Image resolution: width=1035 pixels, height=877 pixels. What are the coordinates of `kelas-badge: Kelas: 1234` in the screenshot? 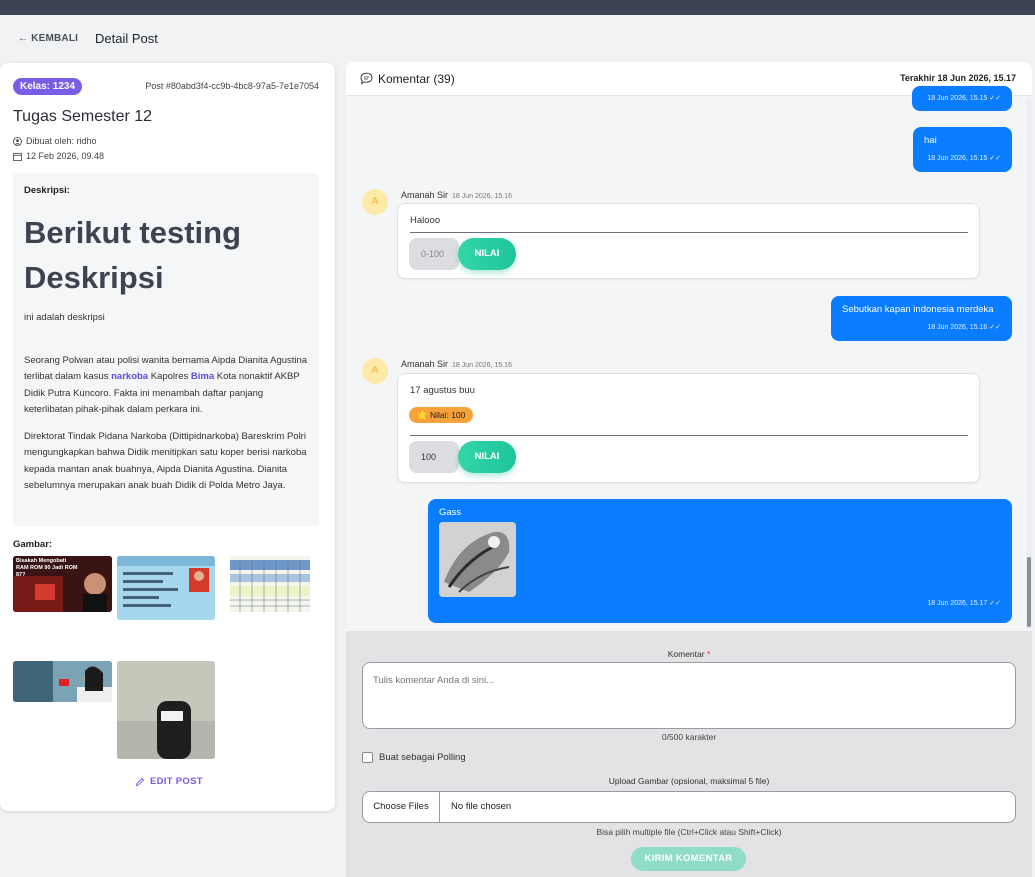 It's located at (48, 86).